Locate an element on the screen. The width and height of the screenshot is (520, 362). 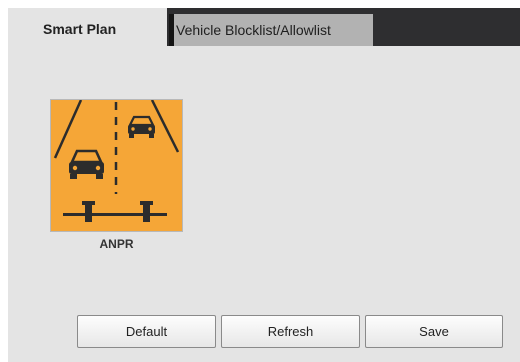
tab-vehicle-blocklist-allowlist-label: Vehicle Blocklist/Allowlist is located at coordinates (253, 30).